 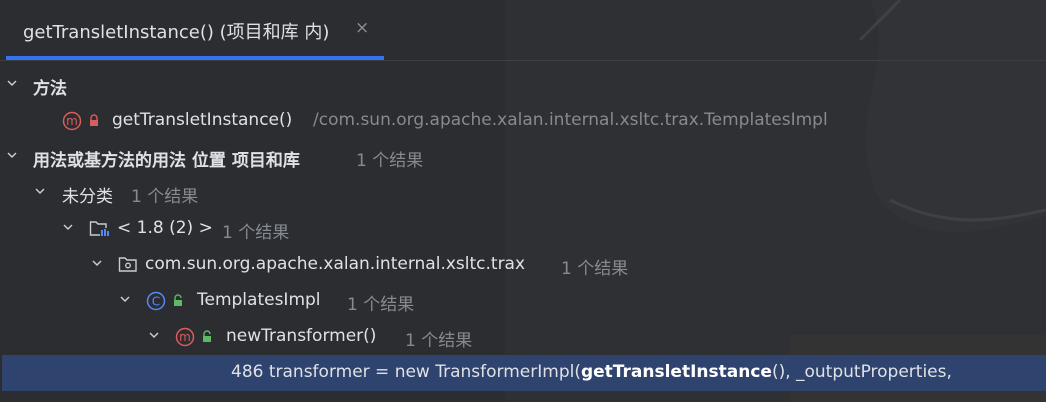 I want to click on close-icon: ×, so click(x=362, y=28).